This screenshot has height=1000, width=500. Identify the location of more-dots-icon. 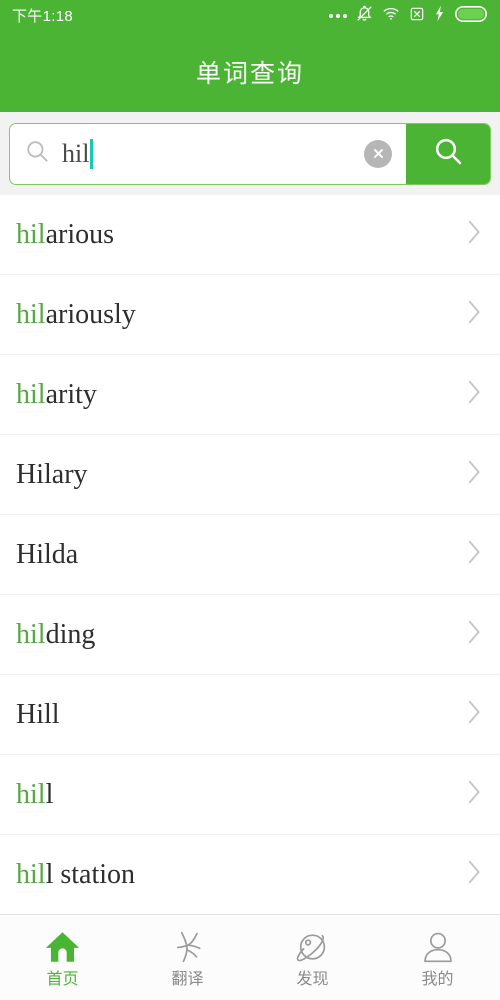
(338, 16).